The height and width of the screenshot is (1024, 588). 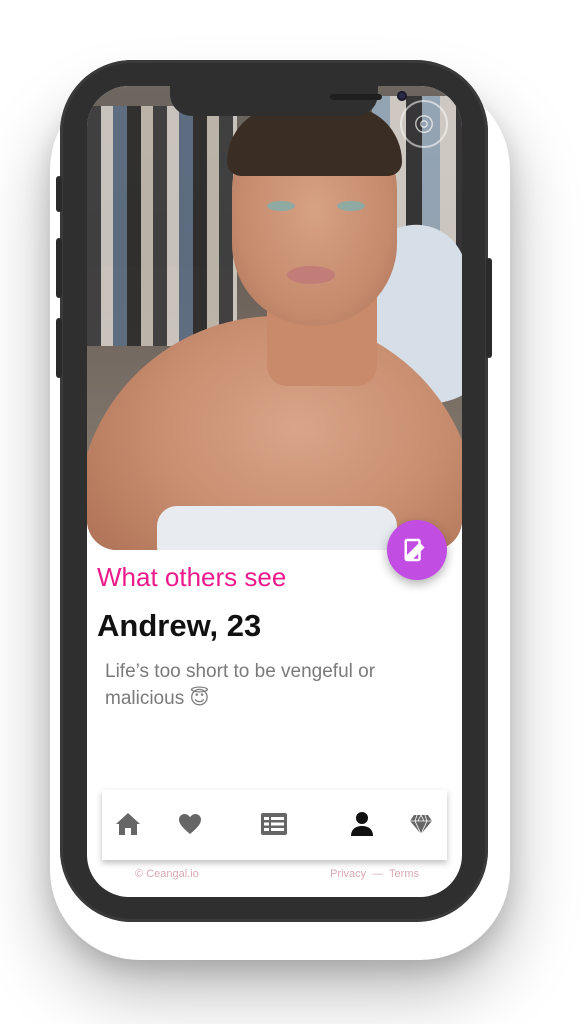 I want to click on tab-home, so click(x=128, y=824).